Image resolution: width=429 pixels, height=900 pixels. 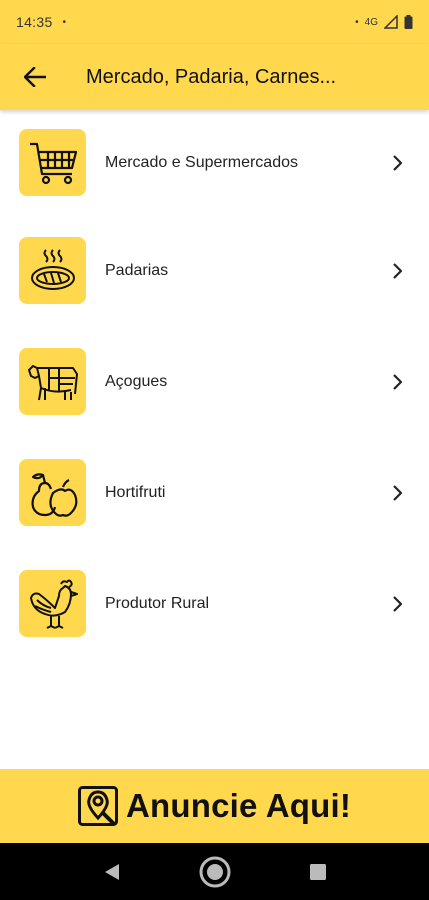 What do you see at coordinates (135, 492) in the screenshot?
I see `item-label: Hortifruti` at bounding box center [135, 492].